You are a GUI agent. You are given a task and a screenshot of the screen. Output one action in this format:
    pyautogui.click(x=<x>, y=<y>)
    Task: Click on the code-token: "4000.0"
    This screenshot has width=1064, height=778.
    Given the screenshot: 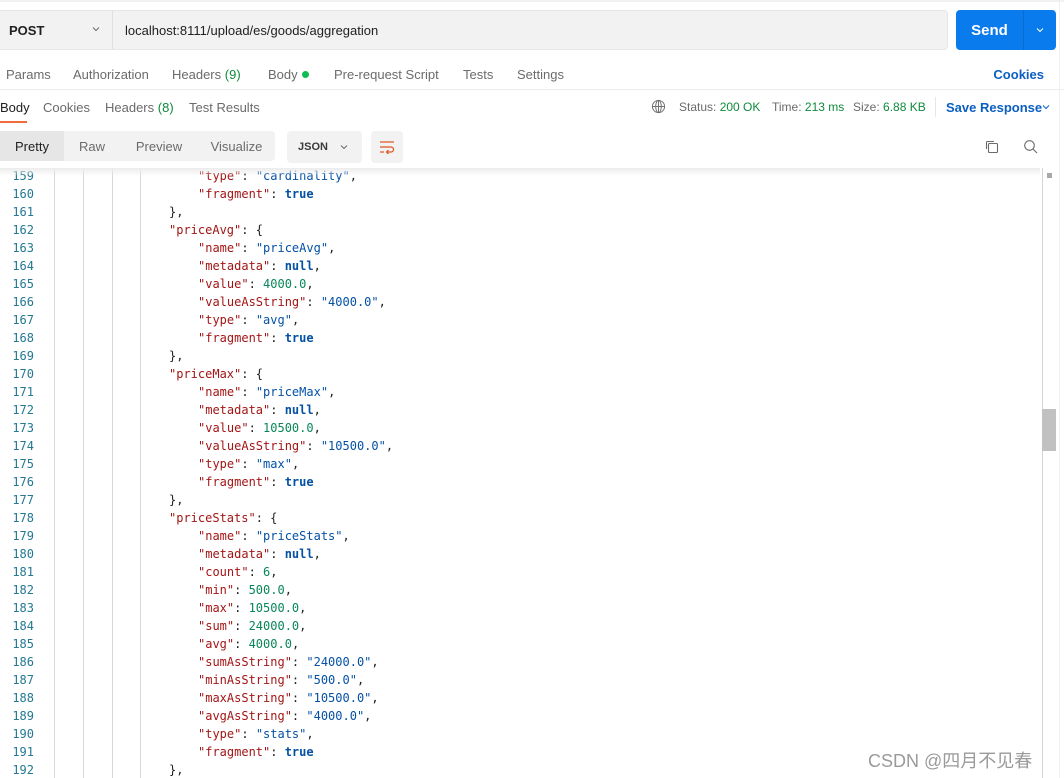 What is the action you would take?
    pyautogui.click(x=335, y=716)
    